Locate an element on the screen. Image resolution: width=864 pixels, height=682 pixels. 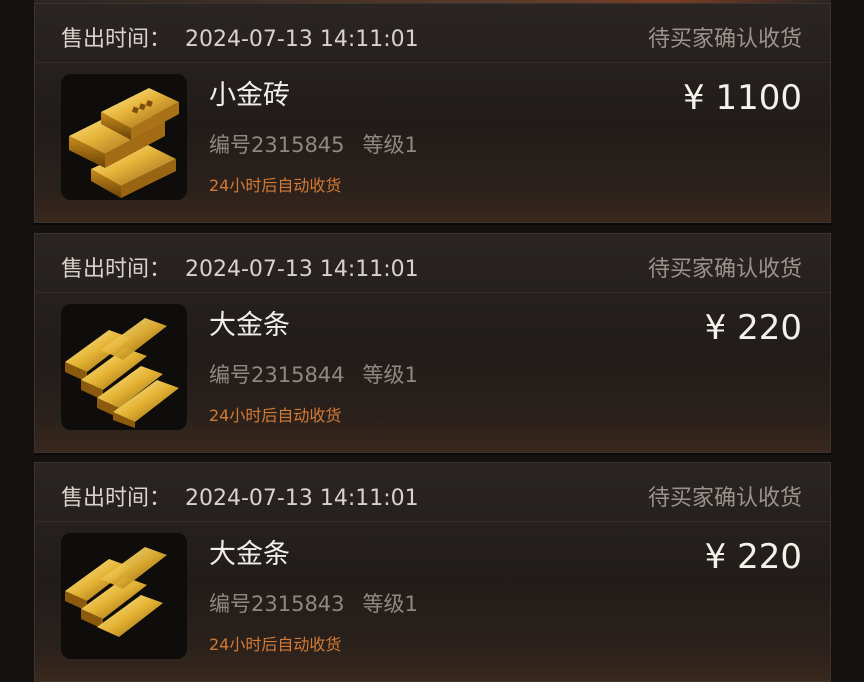
item-meta: 编号2315845 等级1 is located at coordinates (313, 145).